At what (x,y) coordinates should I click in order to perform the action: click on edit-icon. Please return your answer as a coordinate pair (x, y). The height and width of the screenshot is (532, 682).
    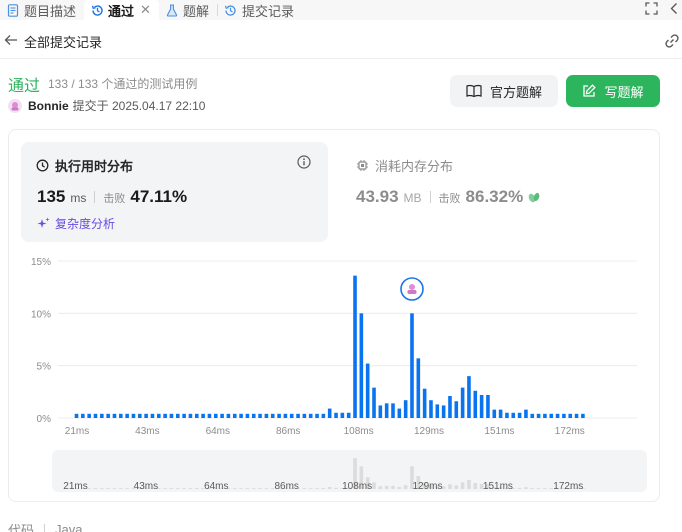
    Looking at the image, I should click on (589, 91).